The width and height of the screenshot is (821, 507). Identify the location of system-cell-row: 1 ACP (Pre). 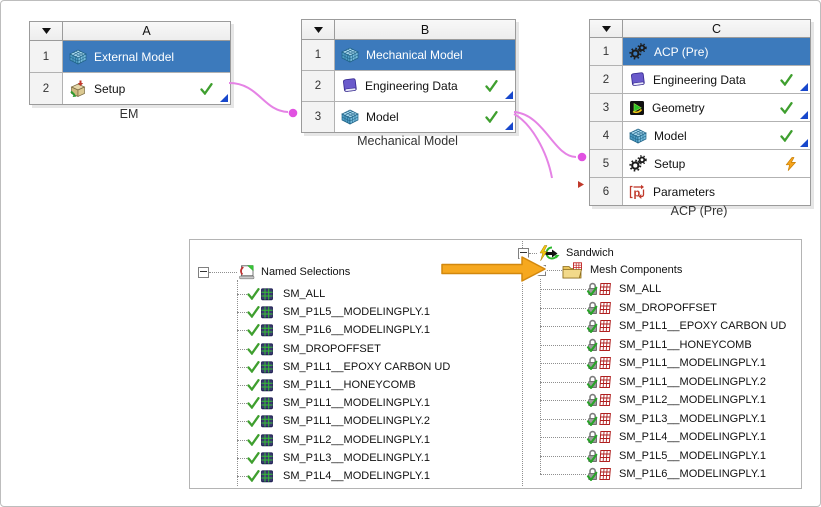
(700, 52).